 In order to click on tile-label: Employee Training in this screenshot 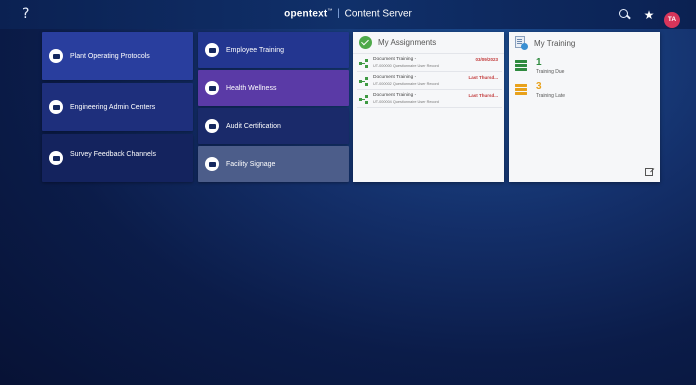, I will do `click(255, 50)`.